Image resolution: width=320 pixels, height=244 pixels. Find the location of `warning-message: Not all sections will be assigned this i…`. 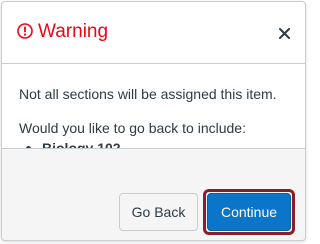

warning-message: Not all sections will be assigned this i… is located at coordinates (148, 94).